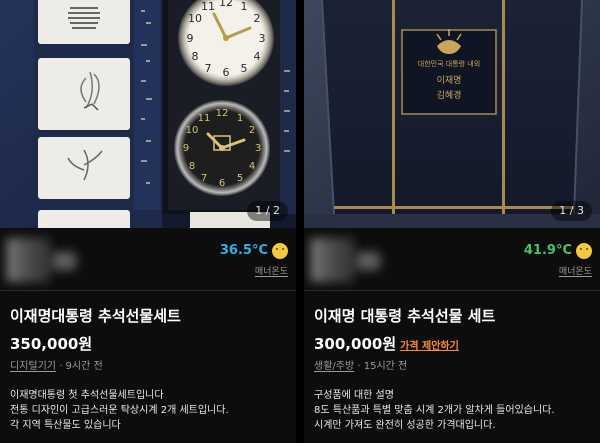 The image size is (600, 443). I want to click on listing-title: 이재명대통령 추석선물세트, so click(95, 316).